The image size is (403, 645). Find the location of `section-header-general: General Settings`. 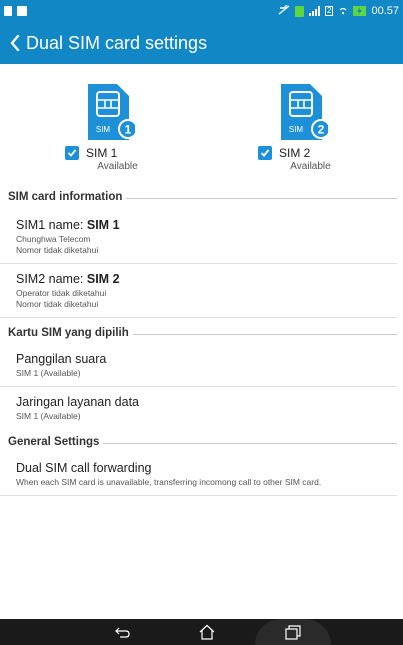

section-header-general: General Settings is located at coordinates (201, 442).